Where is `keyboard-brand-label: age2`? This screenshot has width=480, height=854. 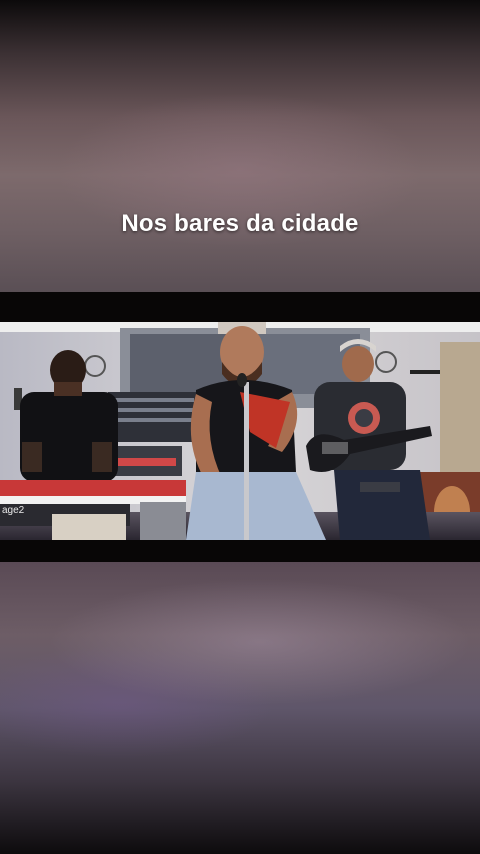 keyboard-brand-label: age2 is located at coordinates (13, 510).